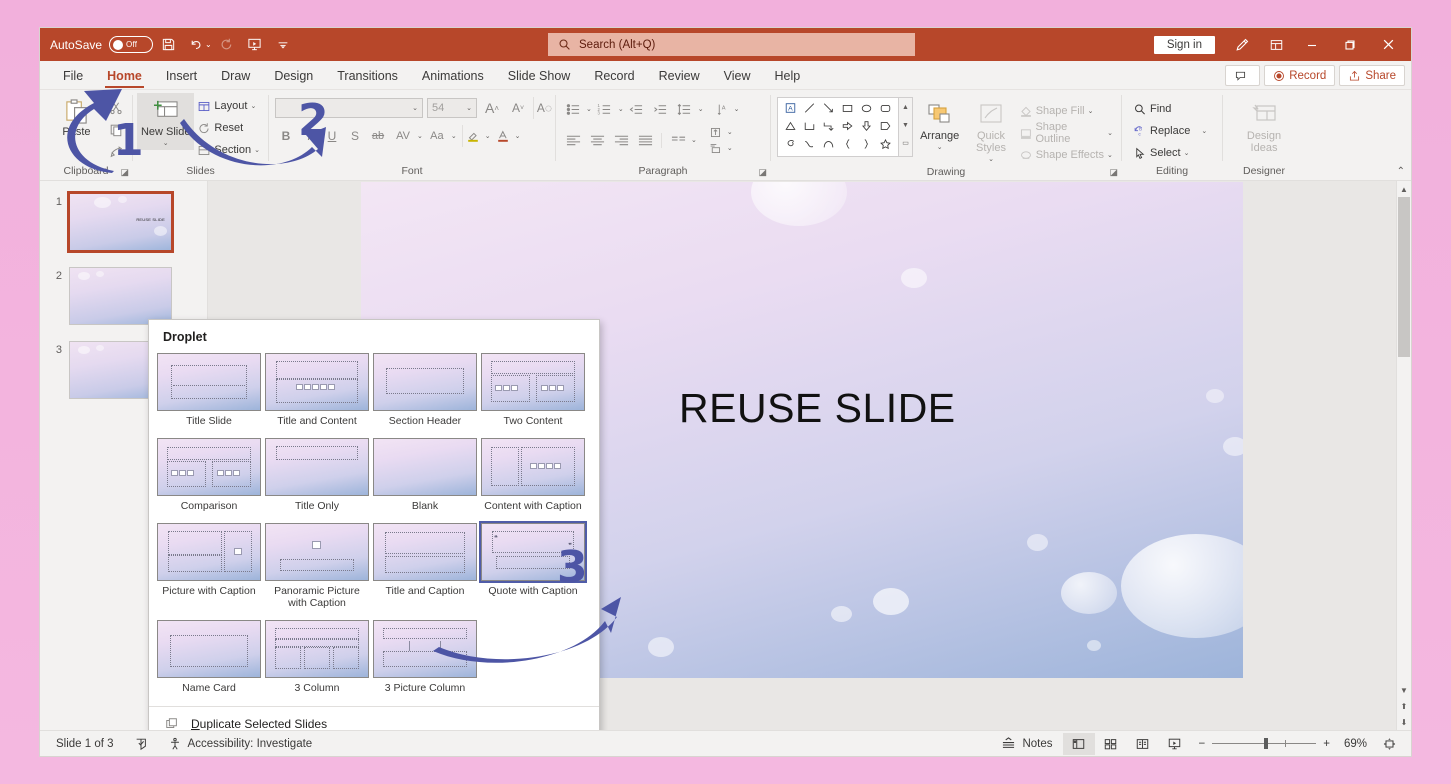  What do you see at coordinates (787, 77) in the screenshot?
I see `tab-help: Help` at bounding box center [787, 77].